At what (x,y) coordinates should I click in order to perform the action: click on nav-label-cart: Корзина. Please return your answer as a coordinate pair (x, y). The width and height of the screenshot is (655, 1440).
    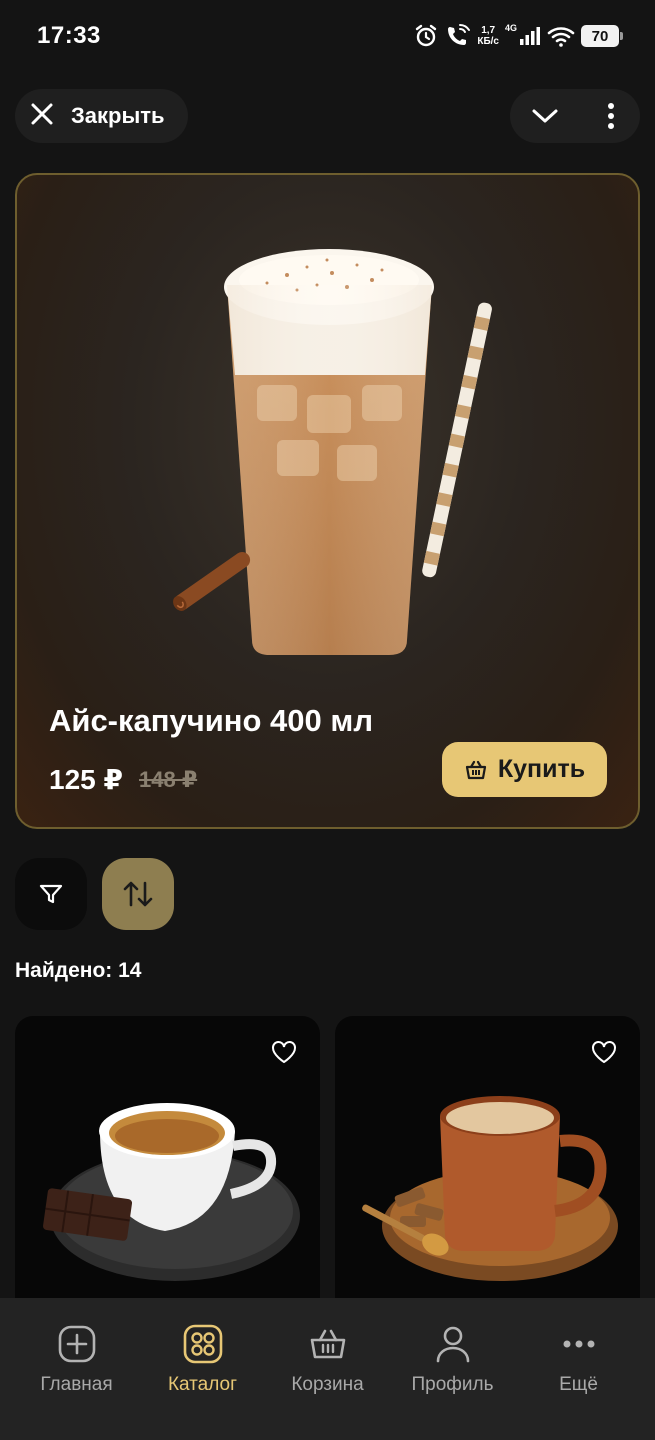
    Looking at the image, I should click on (327, 1384).